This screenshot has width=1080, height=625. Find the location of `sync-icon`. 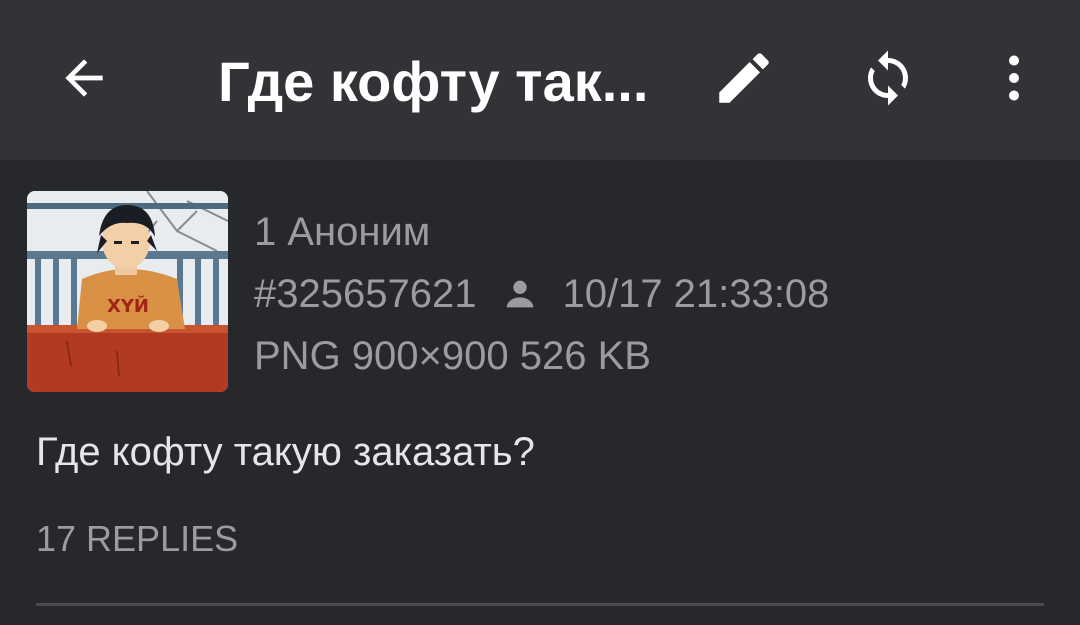

sync-icon is located at coordinates (888, 78).